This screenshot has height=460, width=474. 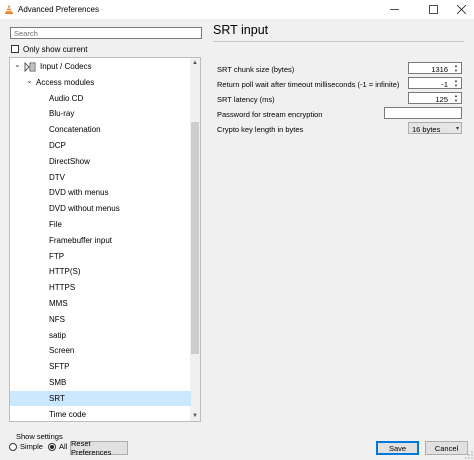 I want to click on tree-item-label: satip, so click(x=57, y=335).